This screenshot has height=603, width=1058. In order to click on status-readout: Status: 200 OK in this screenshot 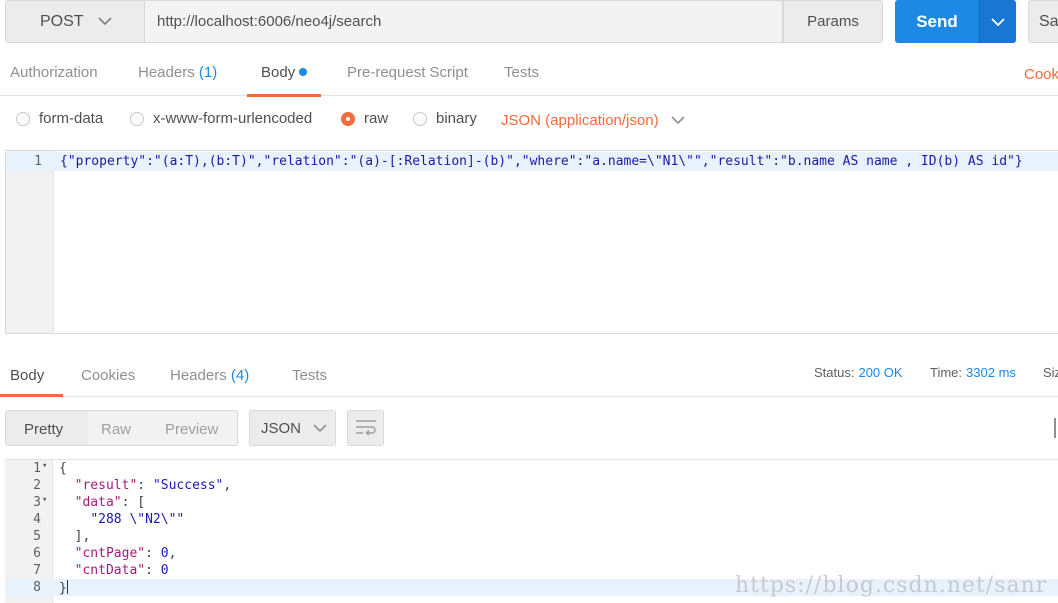, I will do `click(858, 372)`.